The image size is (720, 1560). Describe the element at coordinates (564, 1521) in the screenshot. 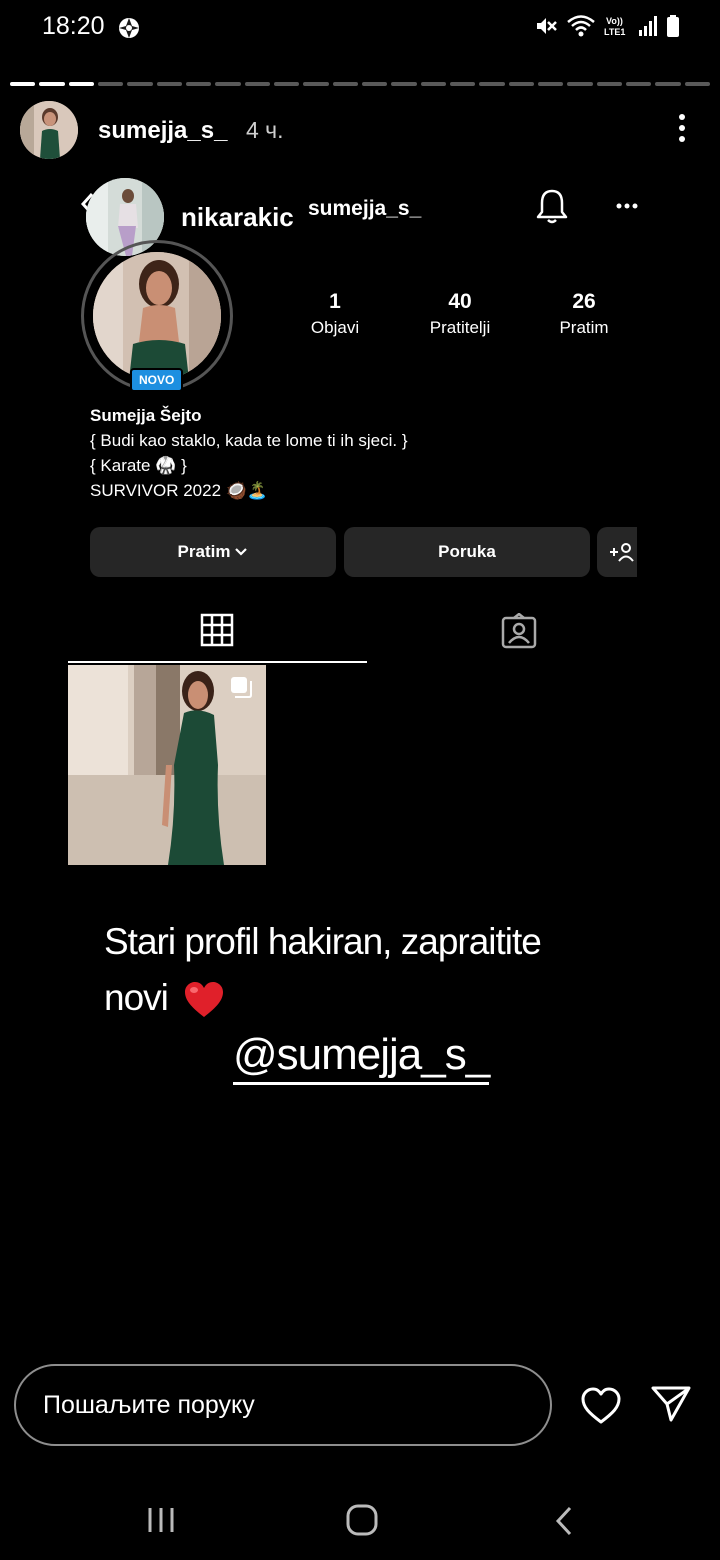

I see `back-icon` at that location.